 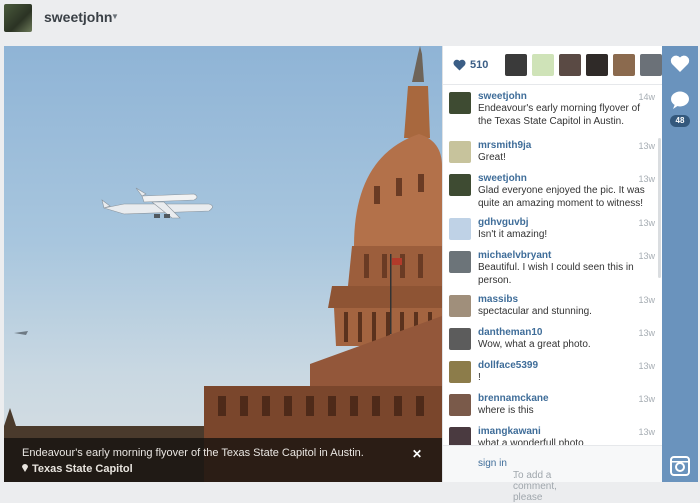 What do you see at coordinates (509, 431) in the screenshot?
I see `commenter-username: imangkawani` at bounding box center [509, 431].